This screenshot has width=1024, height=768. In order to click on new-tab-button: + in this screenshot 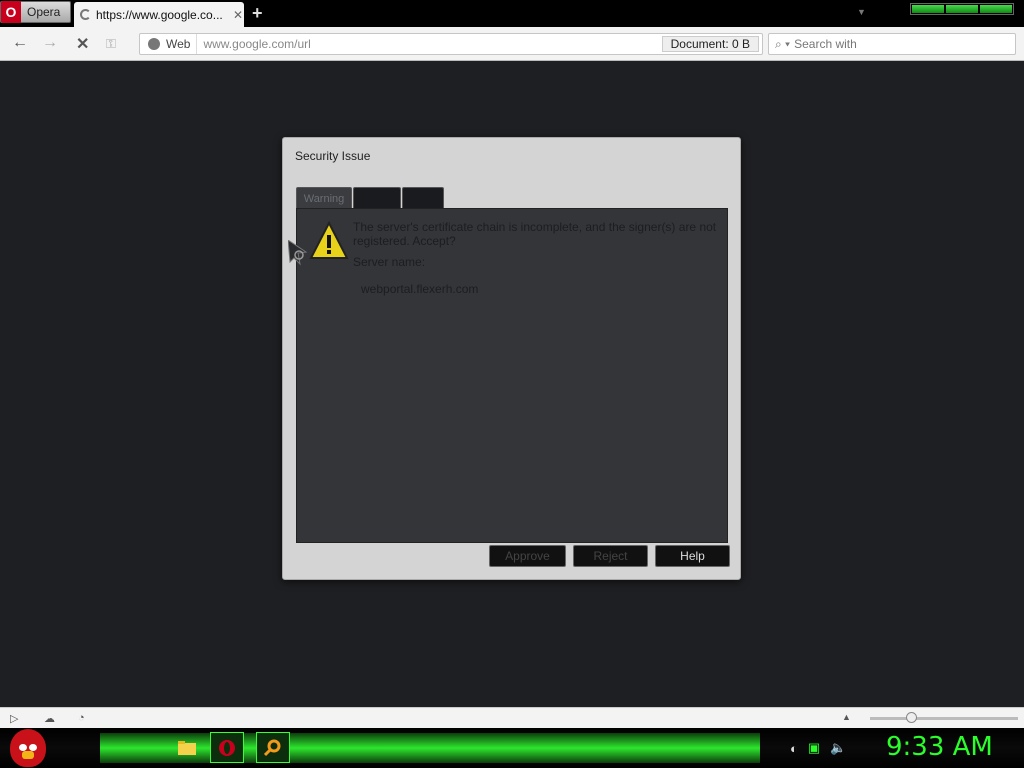, I will do `click(257, 13)`.